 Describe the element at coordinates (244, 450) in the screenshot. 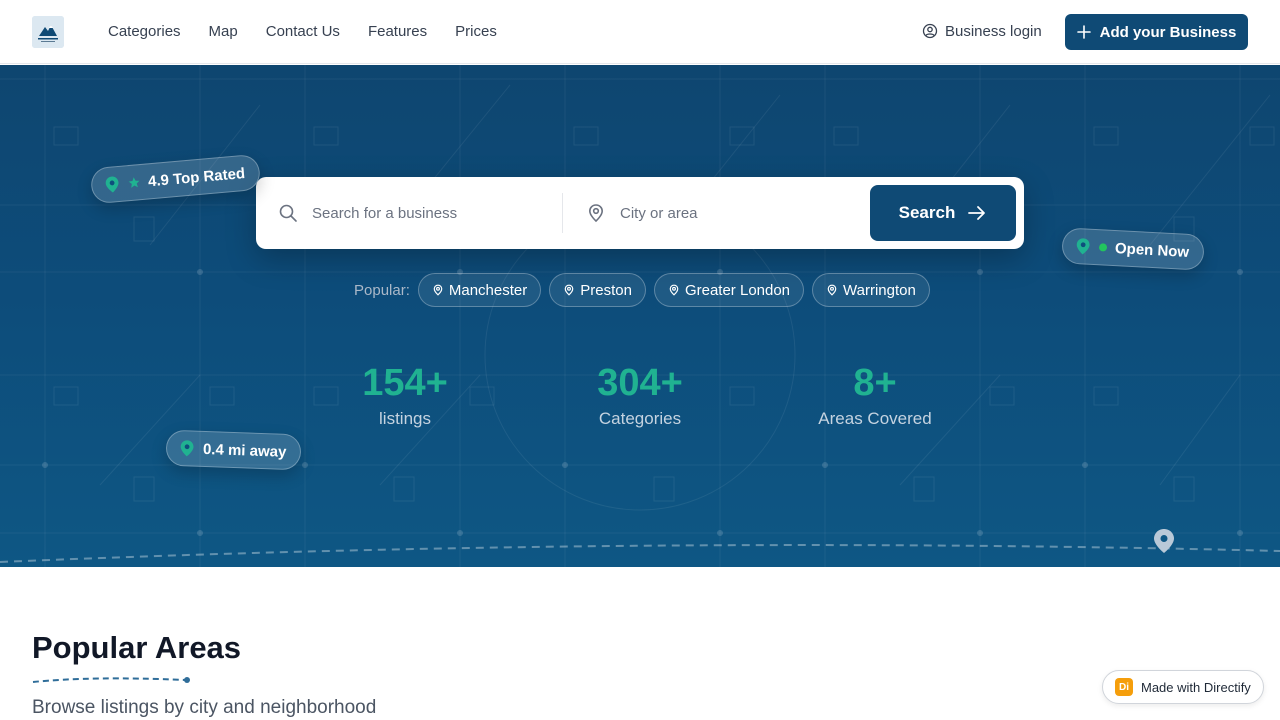

I see `distance-label: 0.4 mi away` at that location.